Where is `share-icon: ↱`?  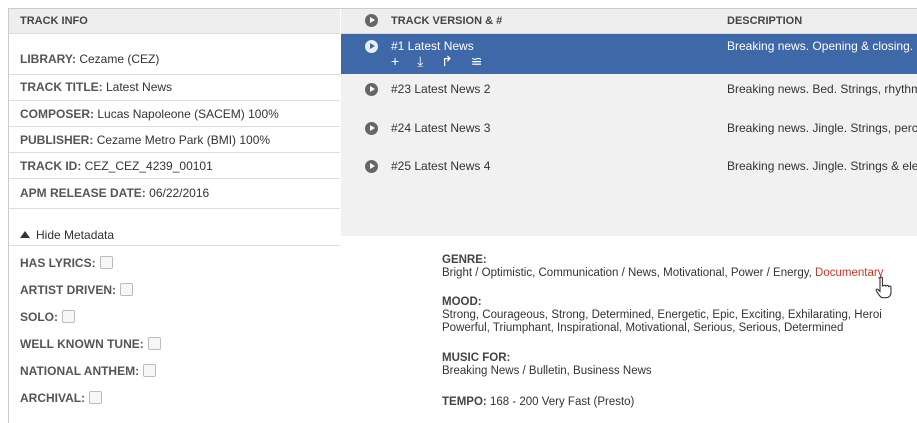
share-icon: ↱ is located at coordinates (447, 61).